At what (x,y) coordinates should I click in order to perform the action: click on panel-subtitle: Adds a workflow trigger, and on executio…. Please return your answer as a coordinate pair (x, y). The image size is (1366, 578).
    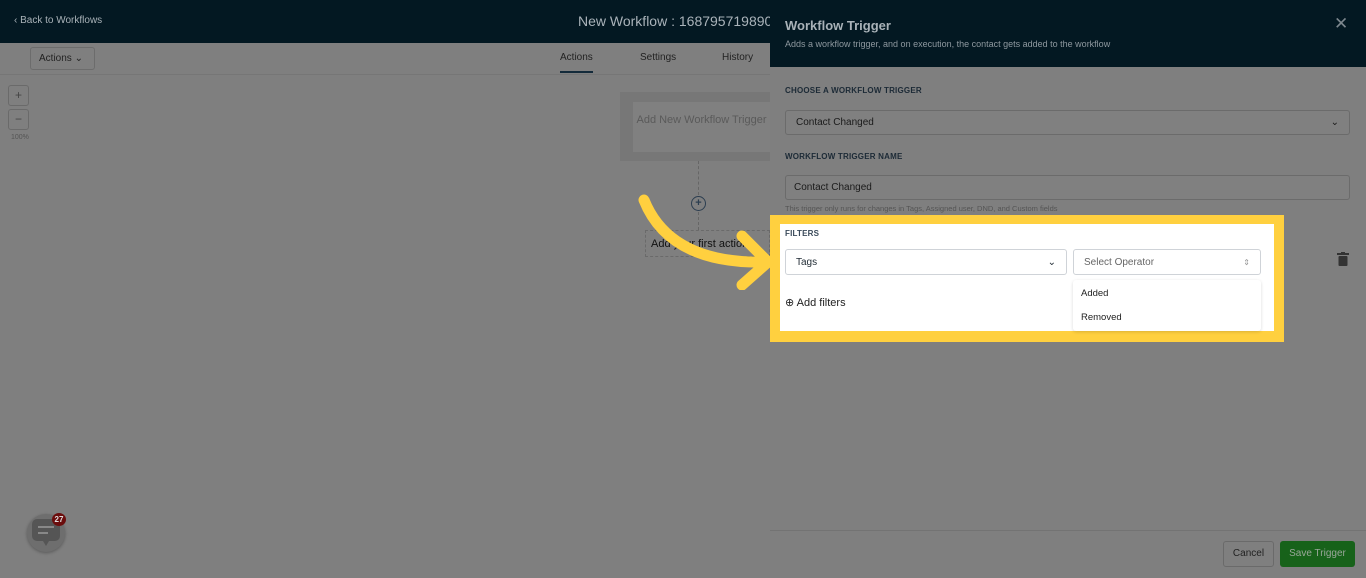
    Looking at the image, I should click on (948, 44).